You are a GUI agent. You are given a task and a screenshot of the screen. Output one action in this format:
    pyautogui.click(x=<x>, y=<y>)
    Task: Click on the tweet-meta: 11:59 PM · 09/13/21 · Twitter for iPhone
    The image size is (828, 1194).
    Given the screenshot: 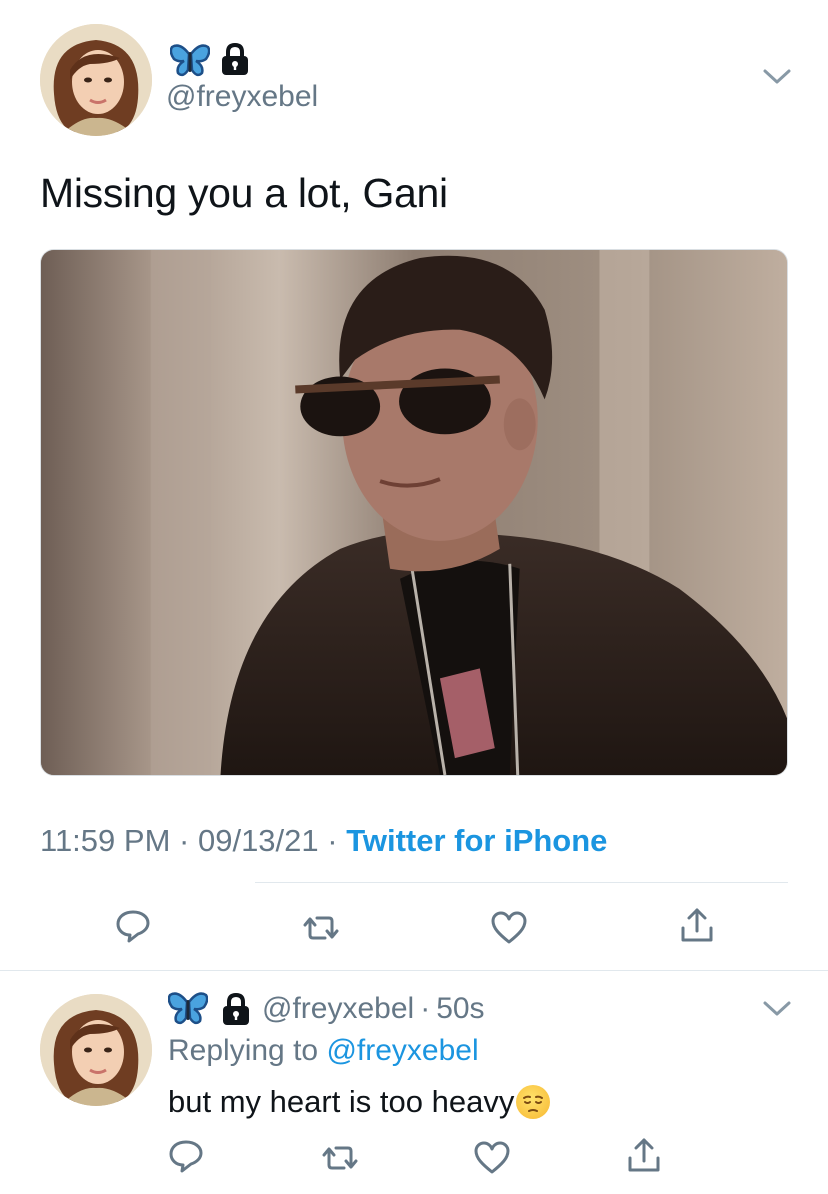 What is the action you would take?
    pyautogui.click(x=323, y=841)
    